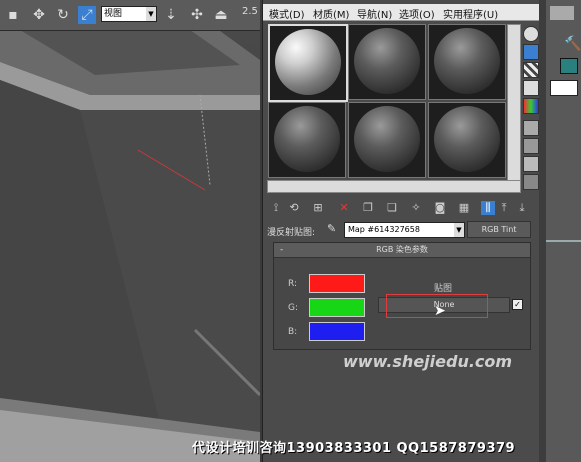 The image size is (581, 462). Describe the element at coordinates (531, 164) in the screenshot. I see `select-by-material-icon` at that location.